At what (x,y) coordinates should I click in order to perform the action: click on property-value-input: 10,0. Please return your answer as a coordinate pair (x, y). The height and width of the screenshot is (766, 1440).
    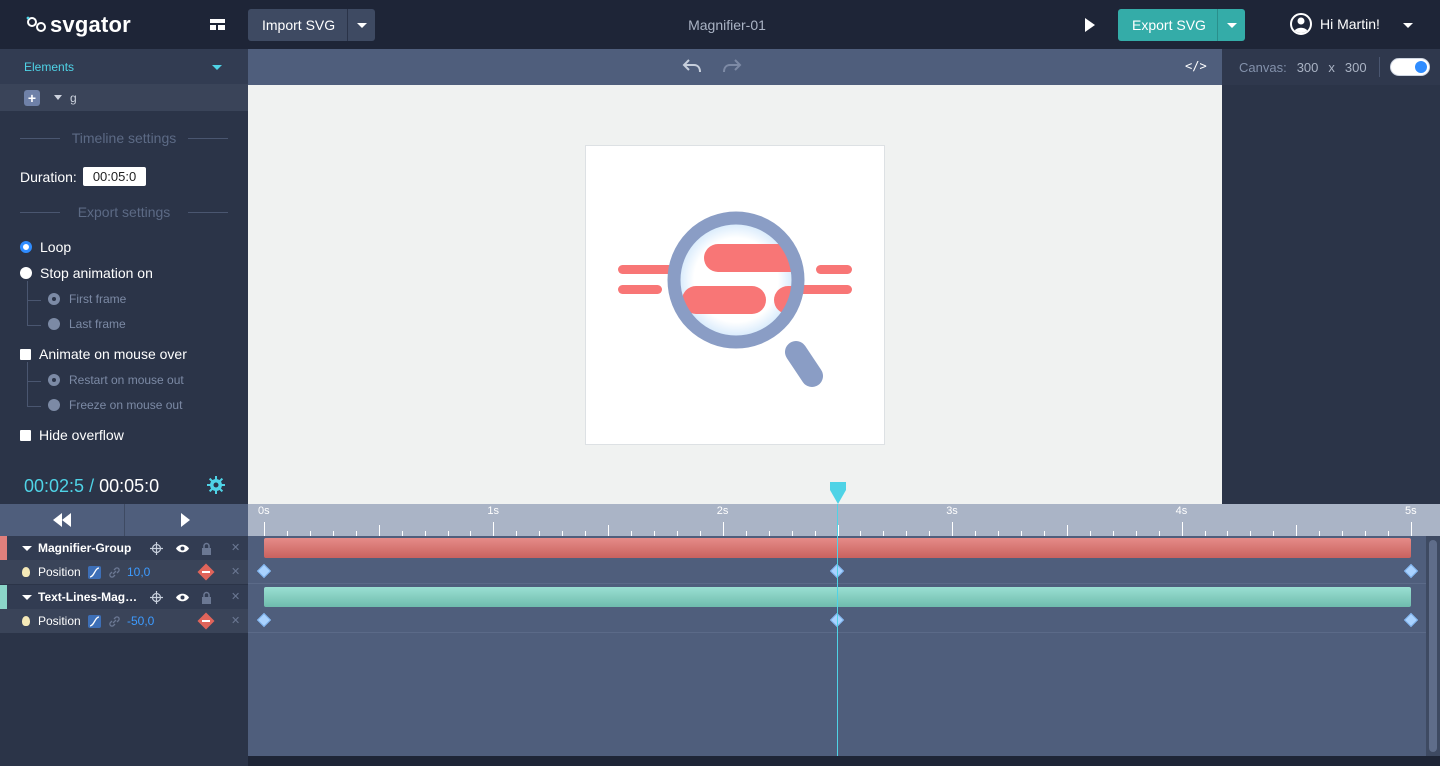
    Looking at the image, I should click on (138, 572).